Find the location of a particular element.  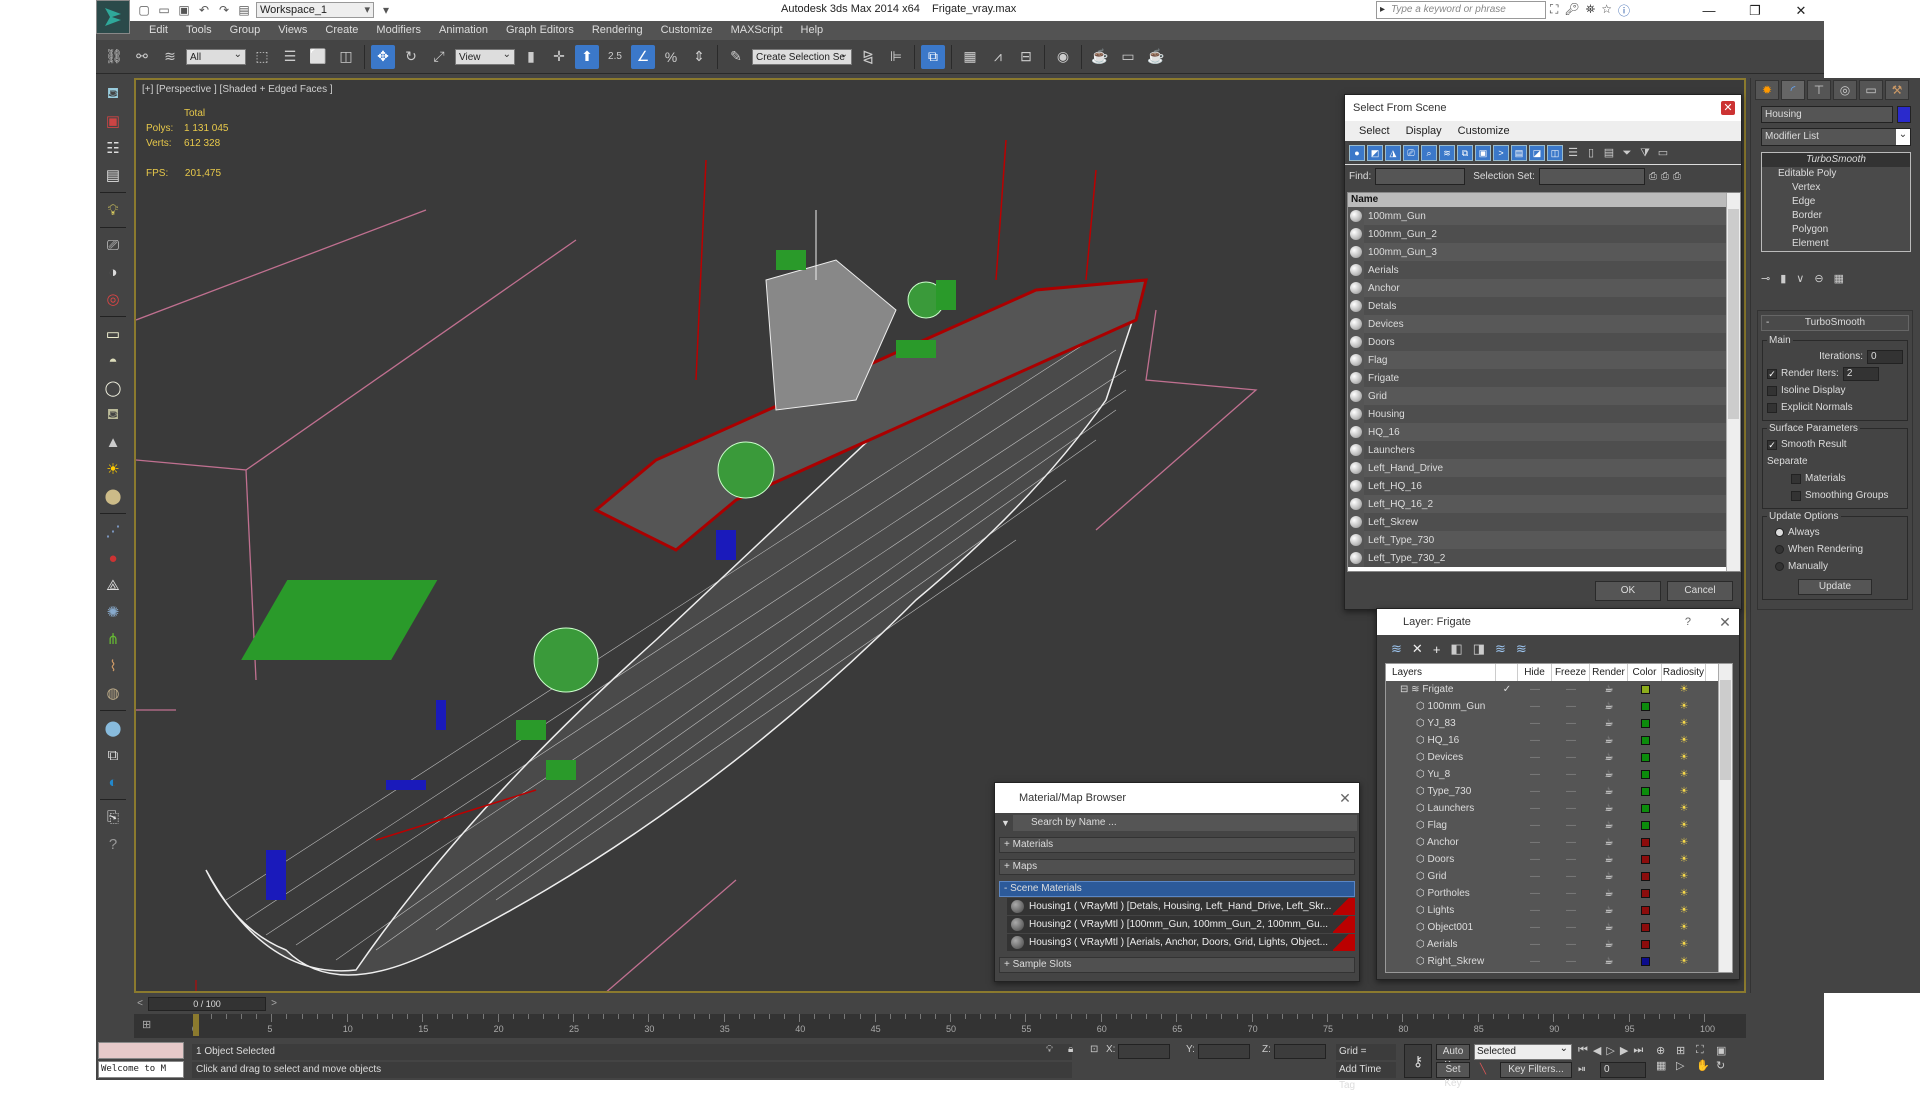

panel-icon: ▤ is located at coordinates (113, 175).